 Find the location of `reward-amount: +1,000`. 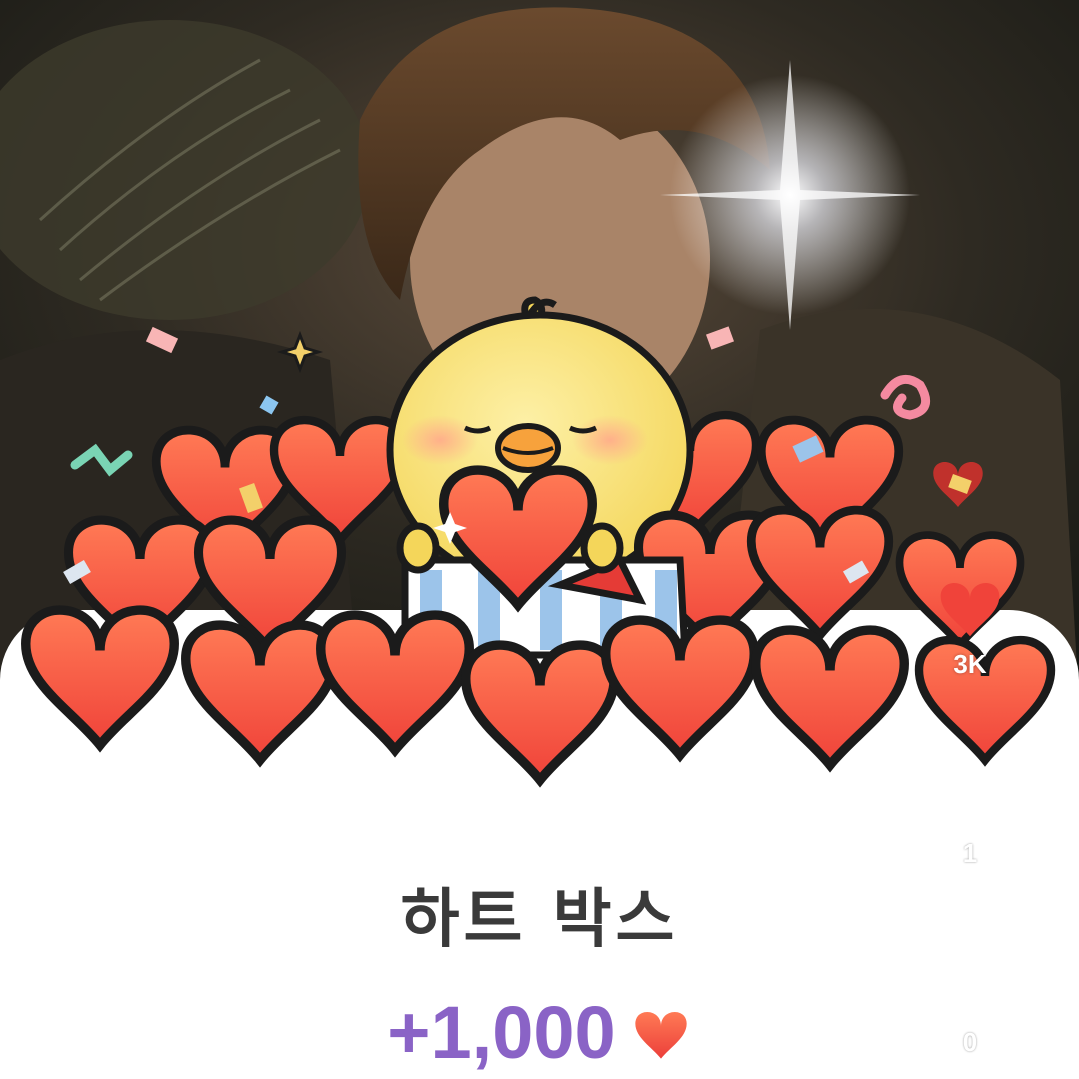

reward-amount: +1,000 is located at coordinates (501, 1032).